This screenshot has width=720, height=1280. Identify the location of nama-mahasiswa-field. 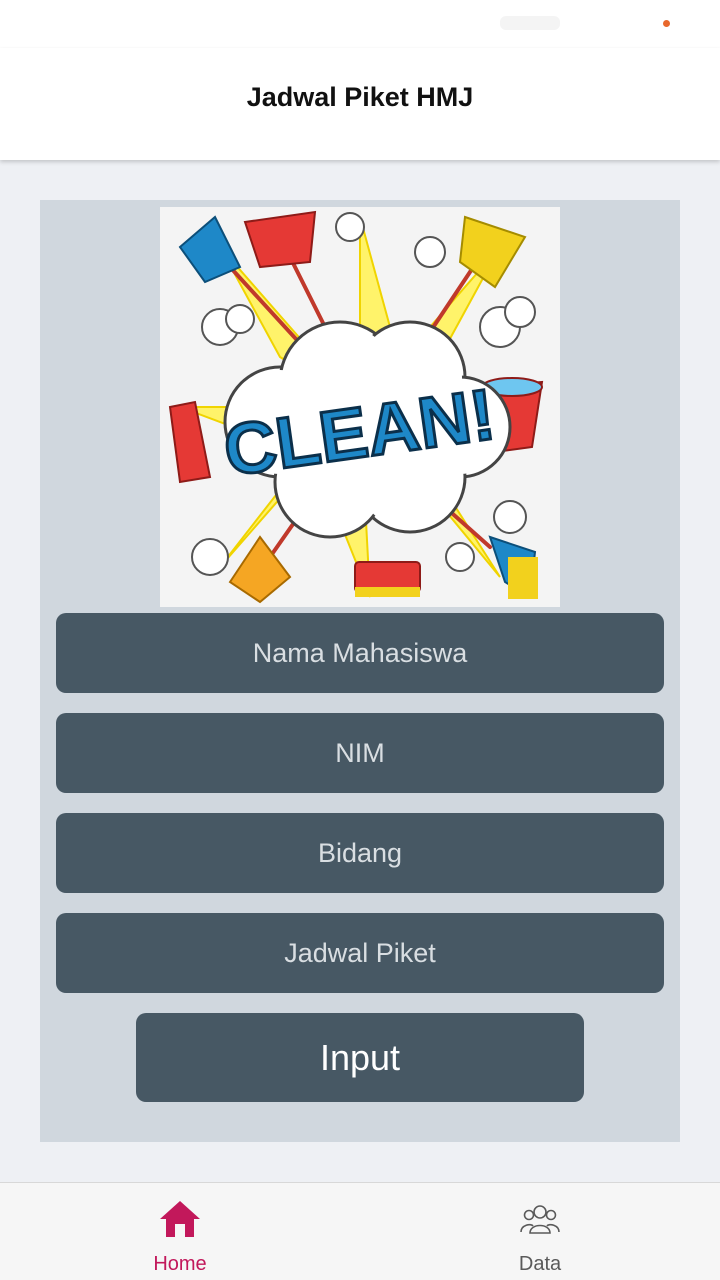
(360, 653).